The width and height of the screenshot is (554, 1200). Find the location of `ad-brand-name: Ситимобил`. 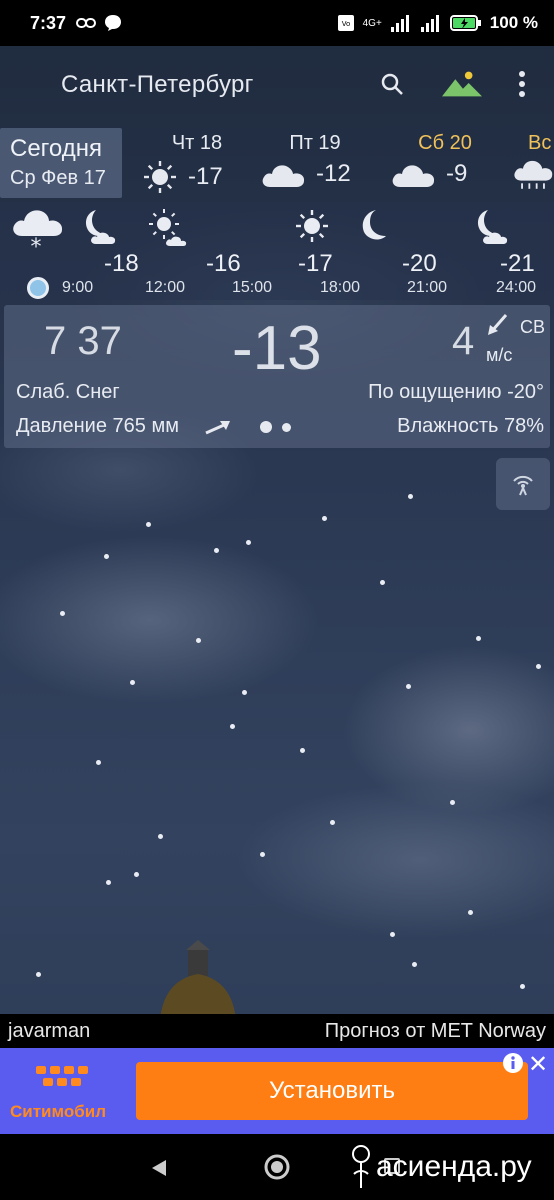

ad-brand-name: Ситимобил is located at coordinates (58, 1111).